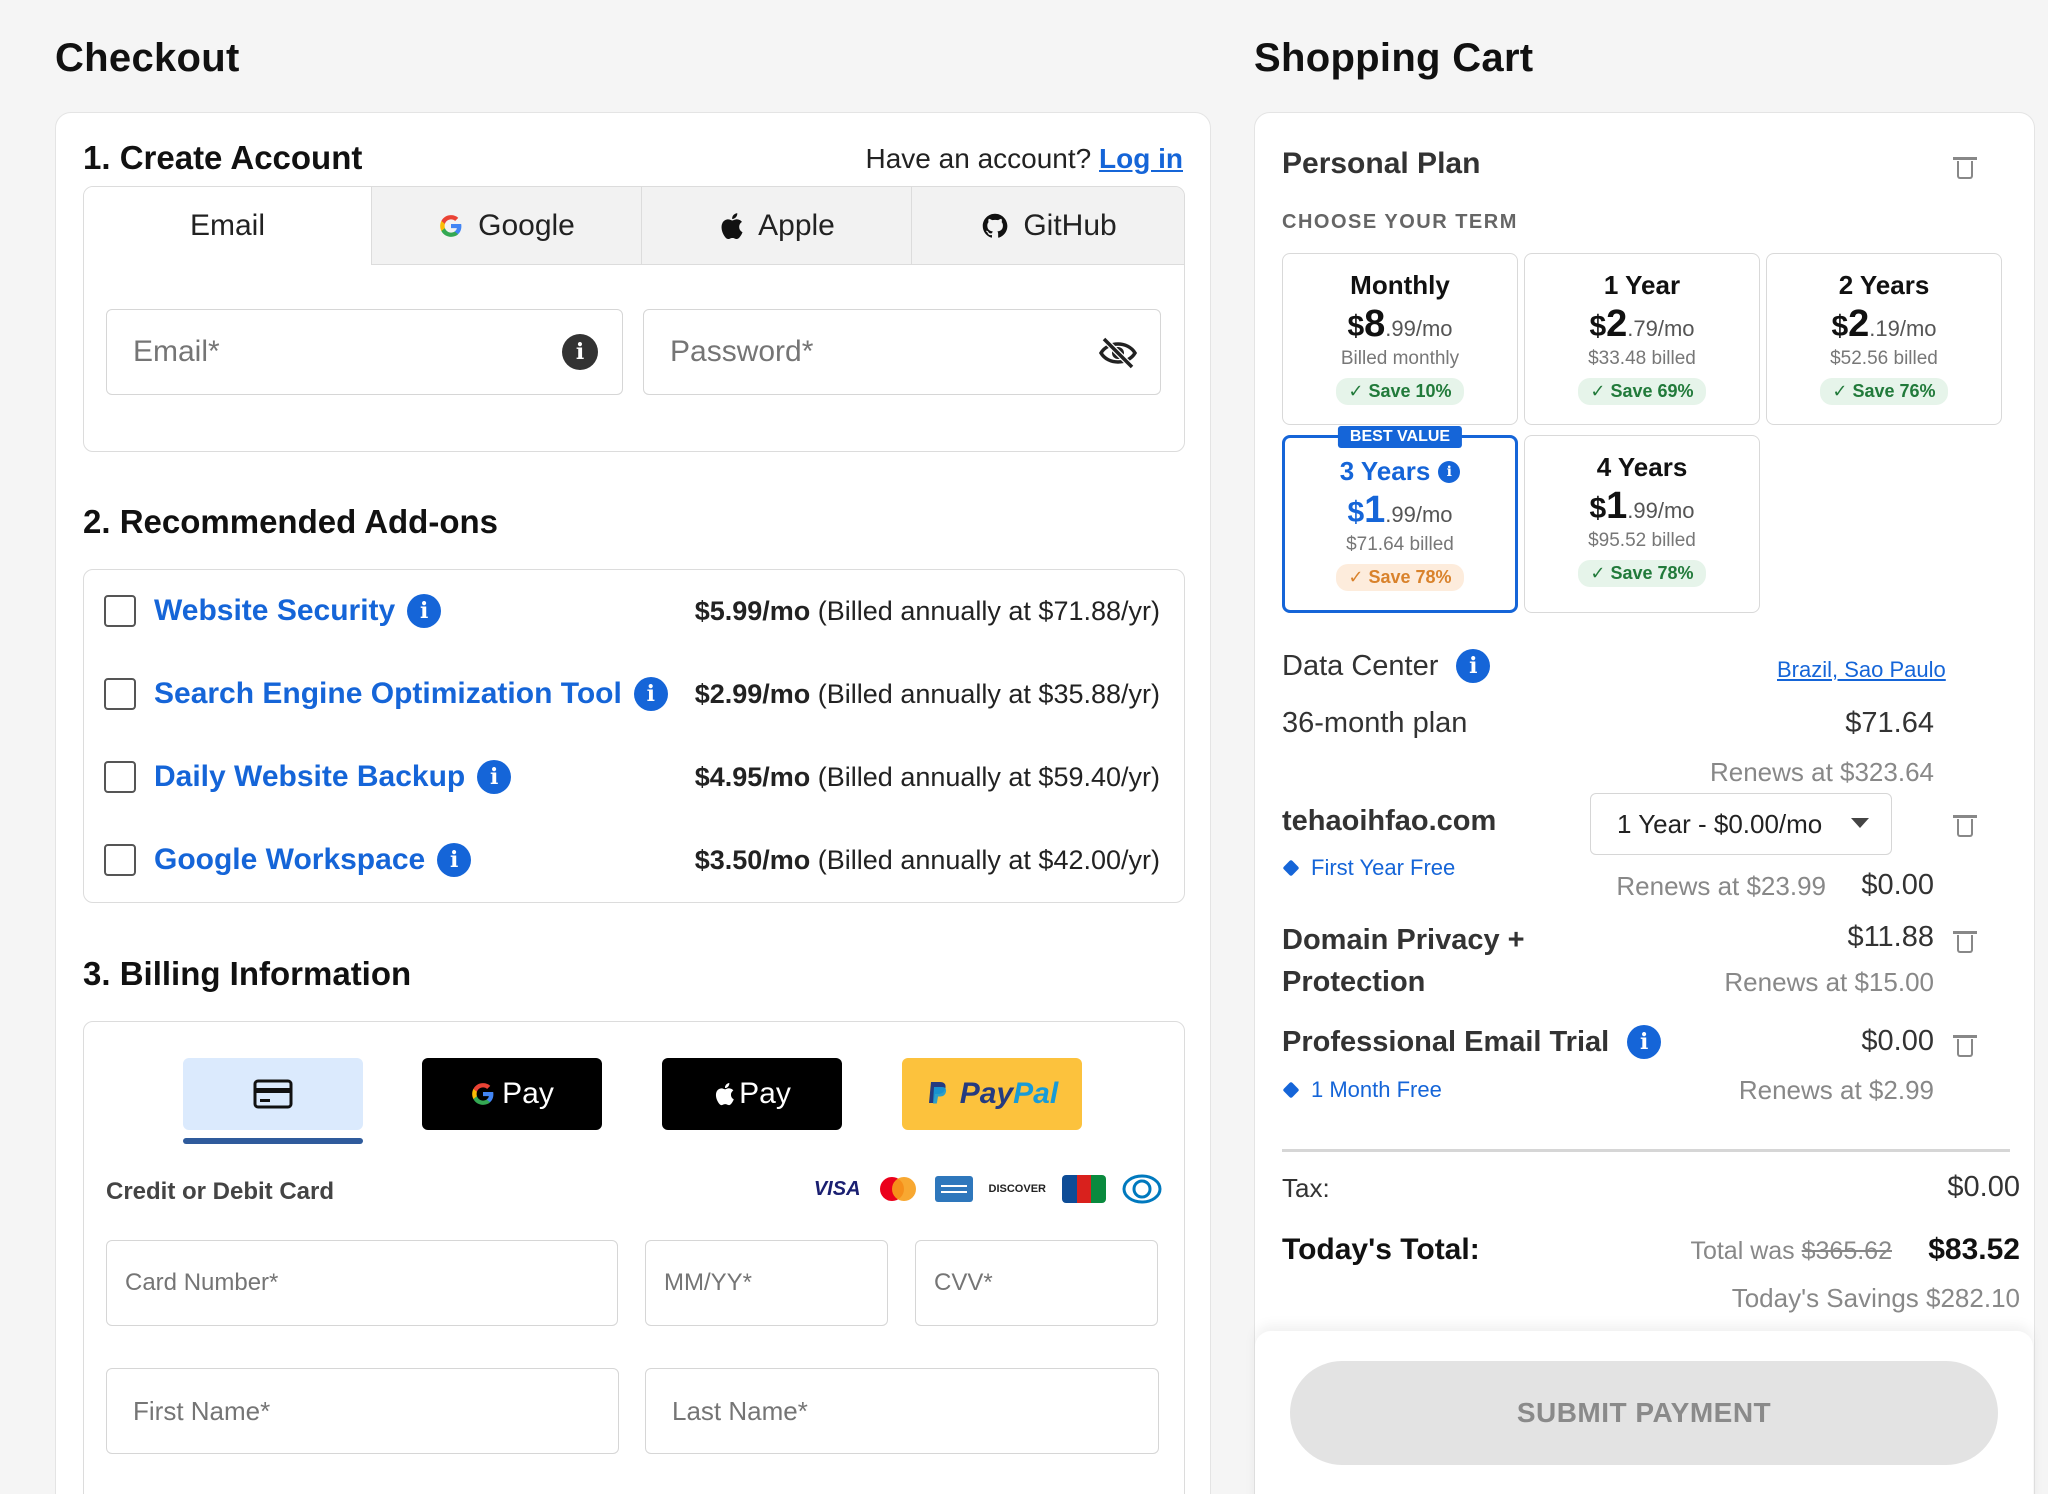  I want to click on privacy-price: $11.88, so click(1890, 937).